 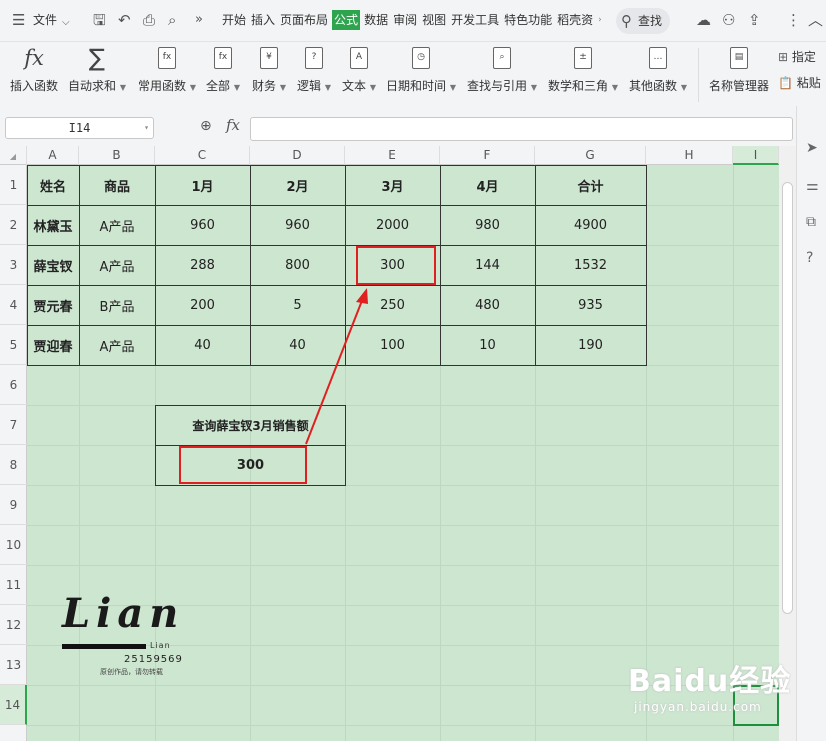 What do you see at coordinates (18, 20) in the screenshot?
I see `hamburger-icon: ☰` at bounding box center [18, 20].